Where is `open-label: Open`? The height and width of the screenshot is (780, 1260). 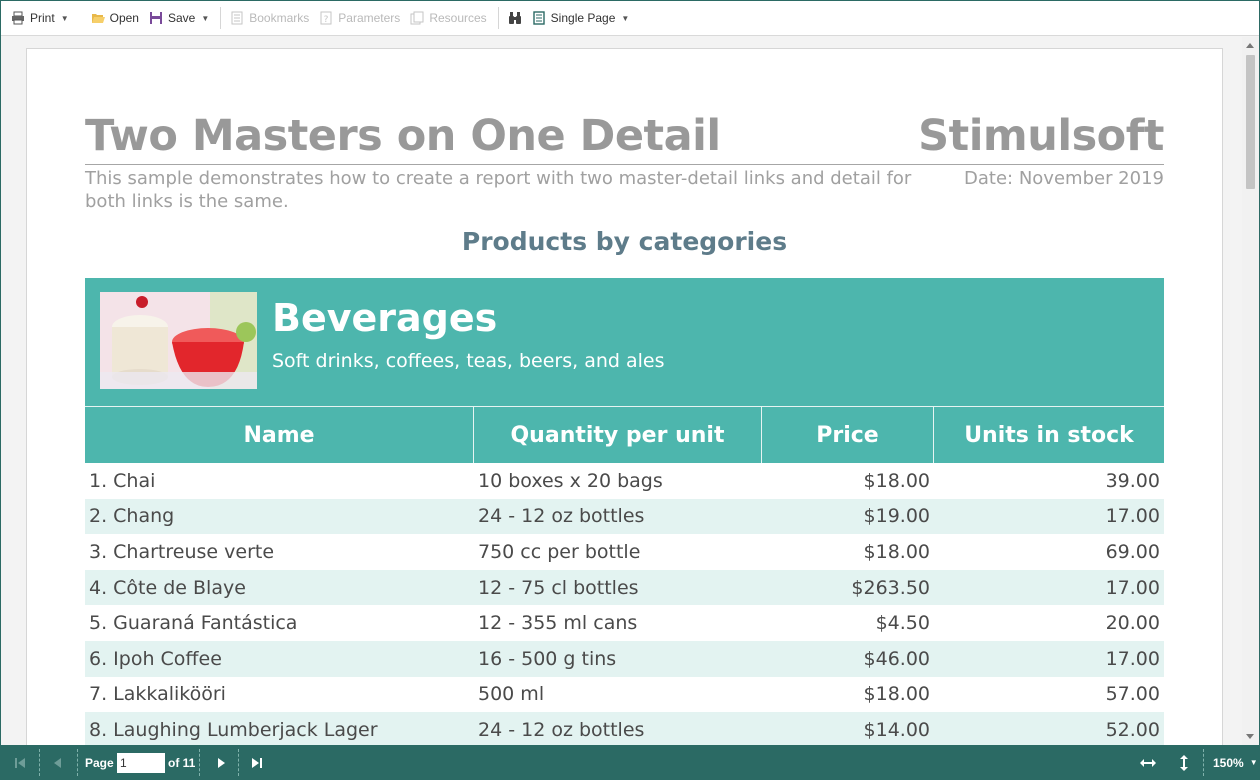
open-label: Open is located at coordinates (124, 18).